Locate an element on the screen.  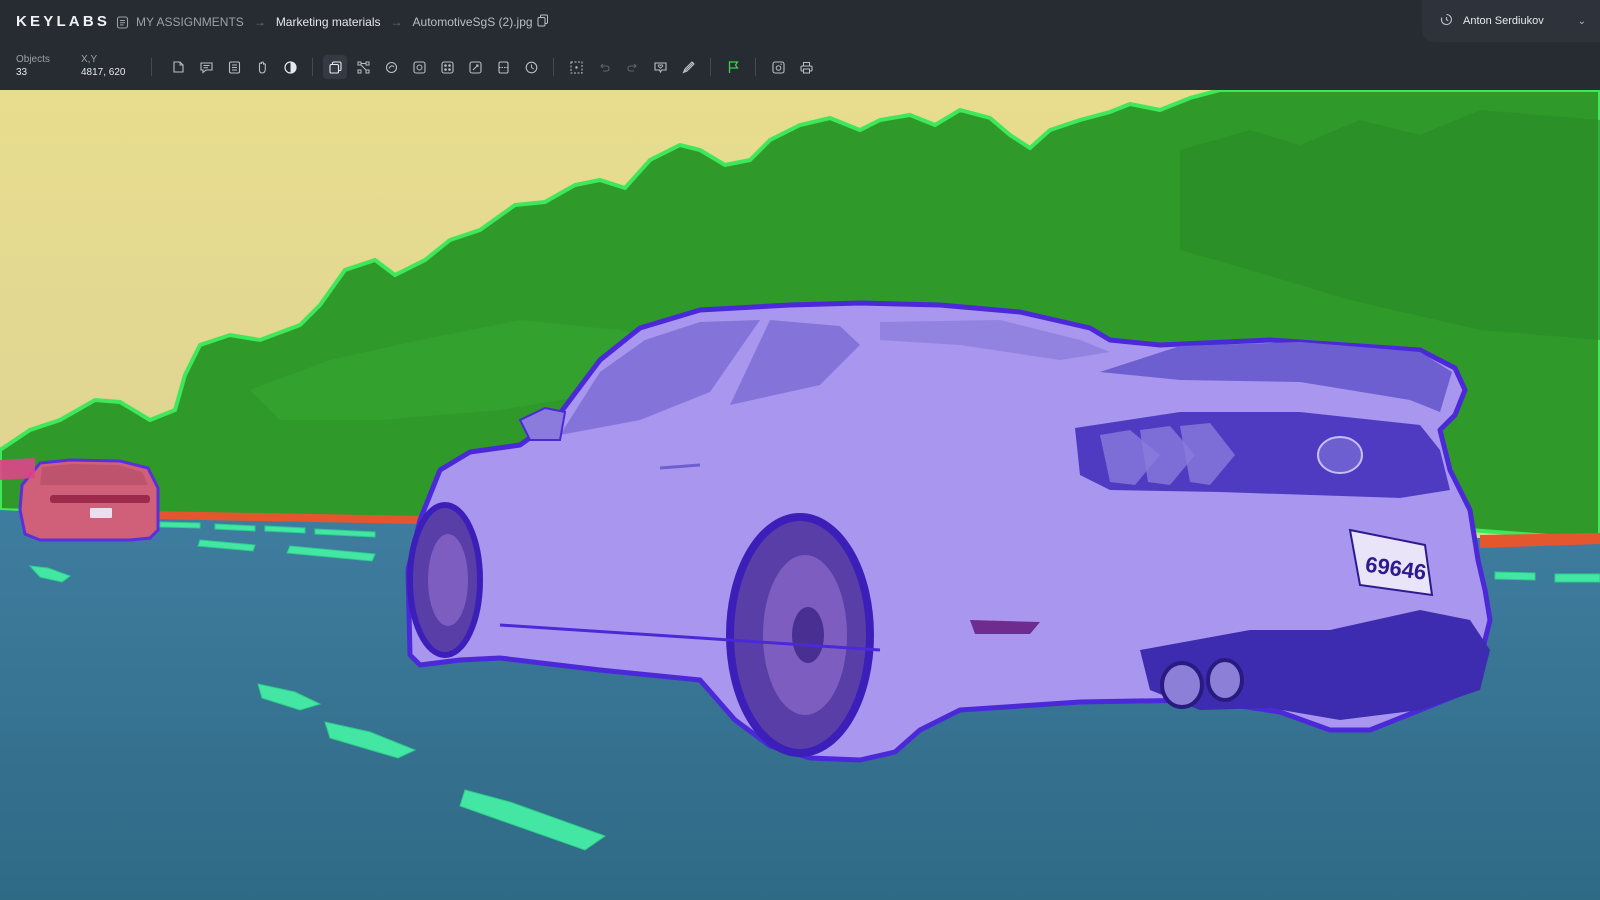
toolbar: Objects 33 X,Y 4817, 620 is located at coordinates (800, 67).